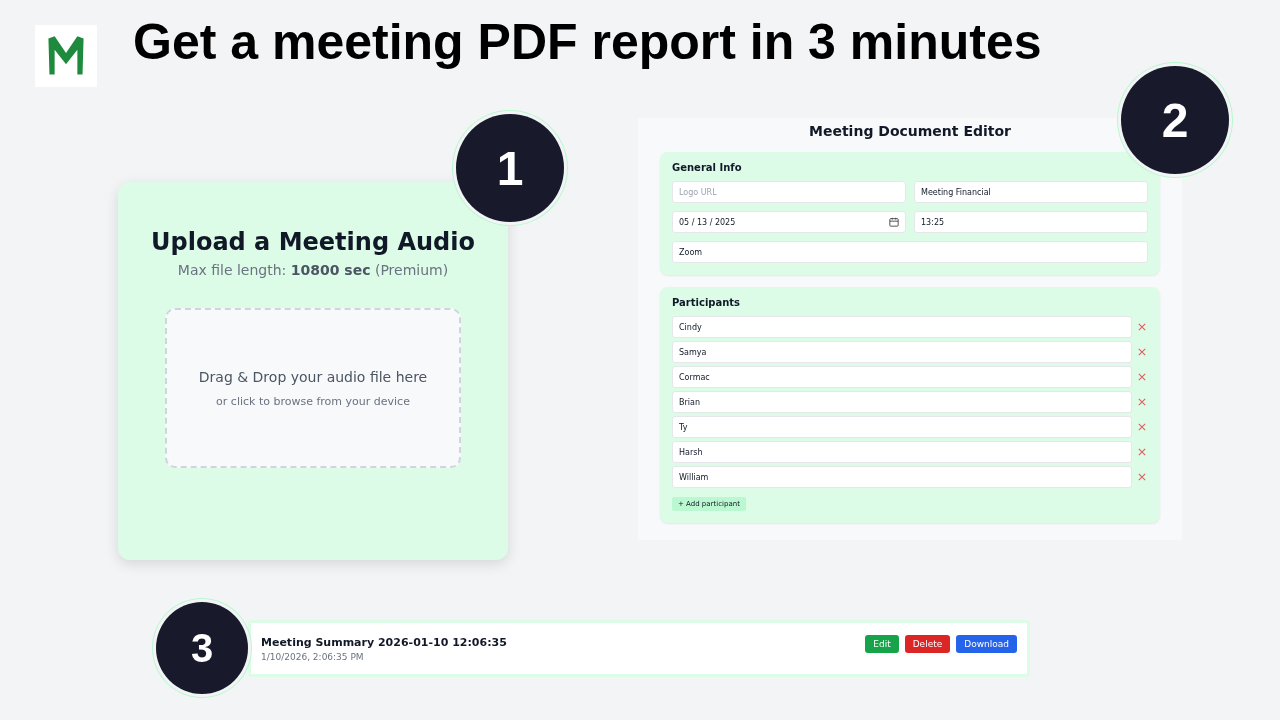  What do you see at coordinates (927, 643) in the screenshot?
I see `action-button: Delete` at bounding box center [927, 643].